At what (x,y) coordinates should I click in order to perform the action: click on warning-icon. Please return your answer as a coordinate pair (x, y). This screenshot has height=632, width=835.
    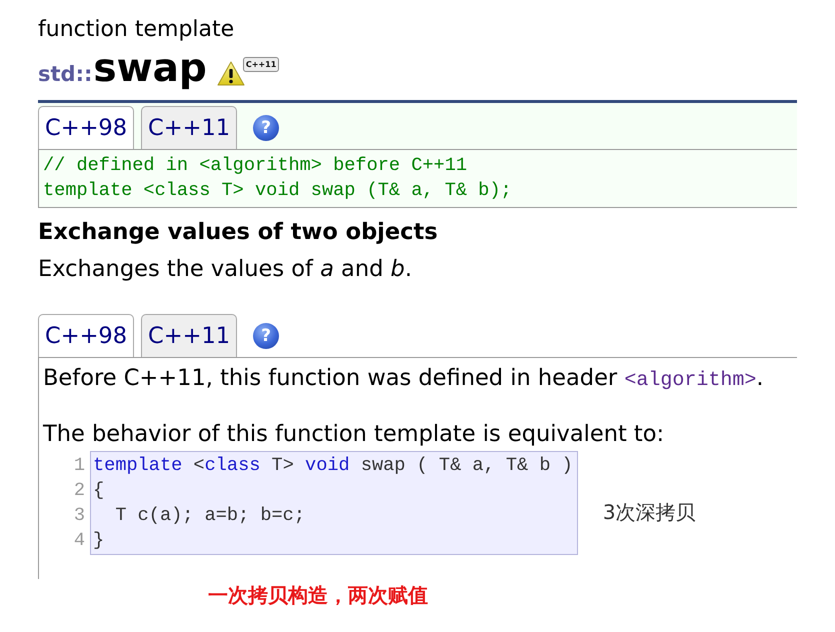
    Looking at the image, I should click on (230, 73).